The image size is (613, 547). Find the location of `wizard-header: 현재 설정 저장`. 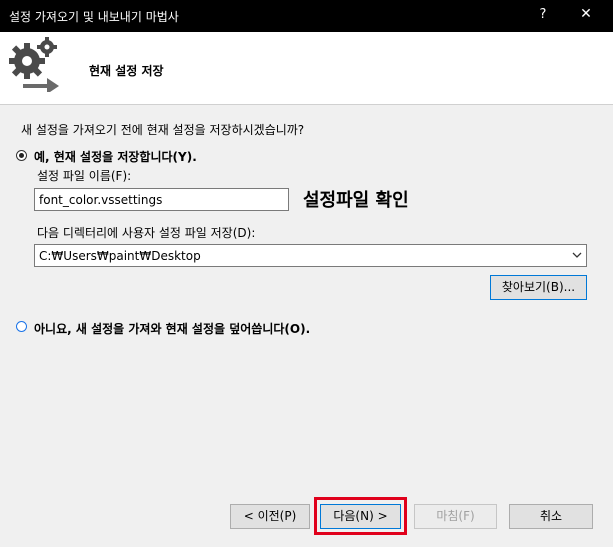

wizard-header: 현재 설정 저장 is located at coordinates (306, 68).